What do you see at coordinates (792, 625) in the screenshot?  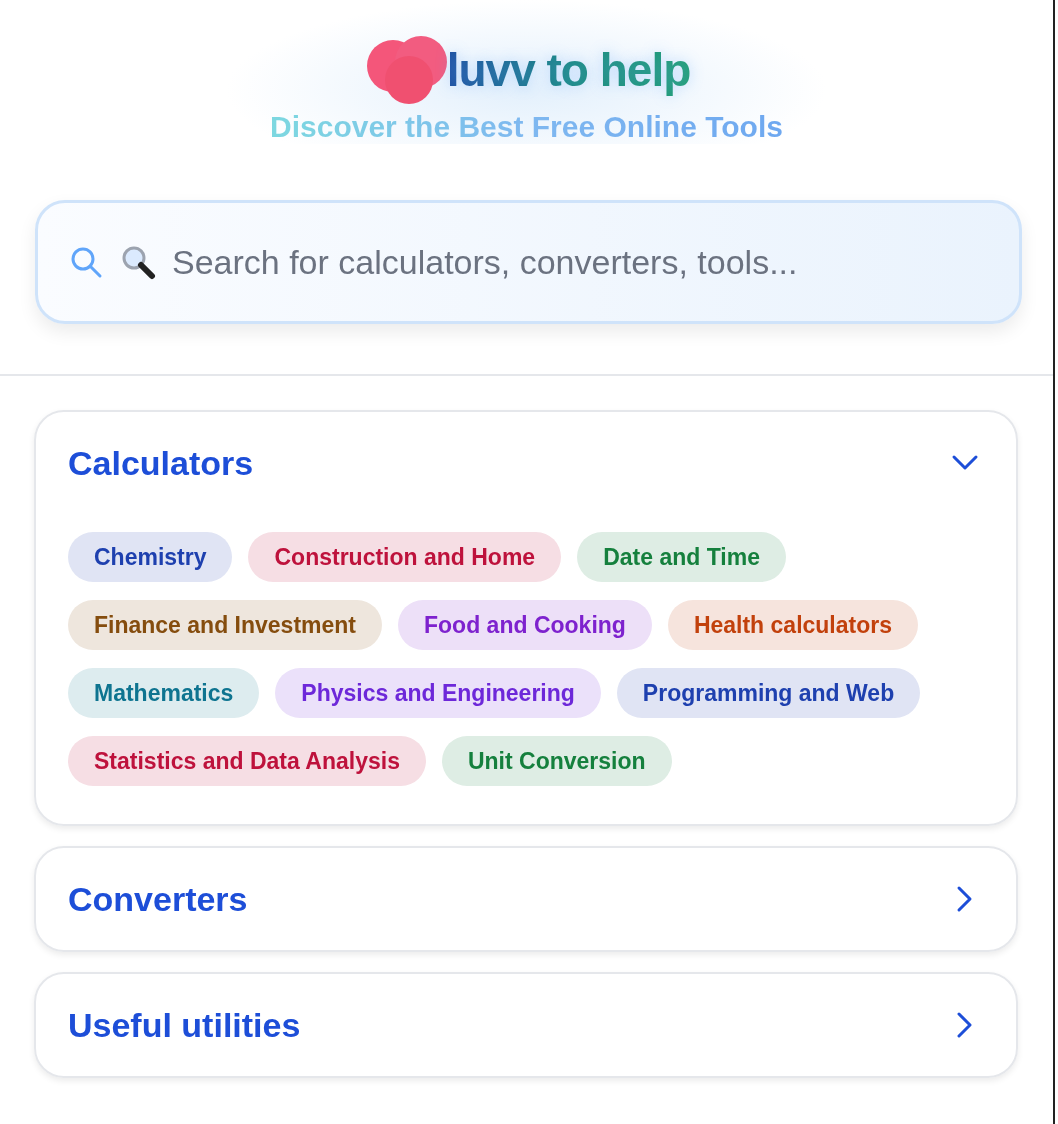 I see `category-chip: Health calculators` at bounding box center [792, 625].